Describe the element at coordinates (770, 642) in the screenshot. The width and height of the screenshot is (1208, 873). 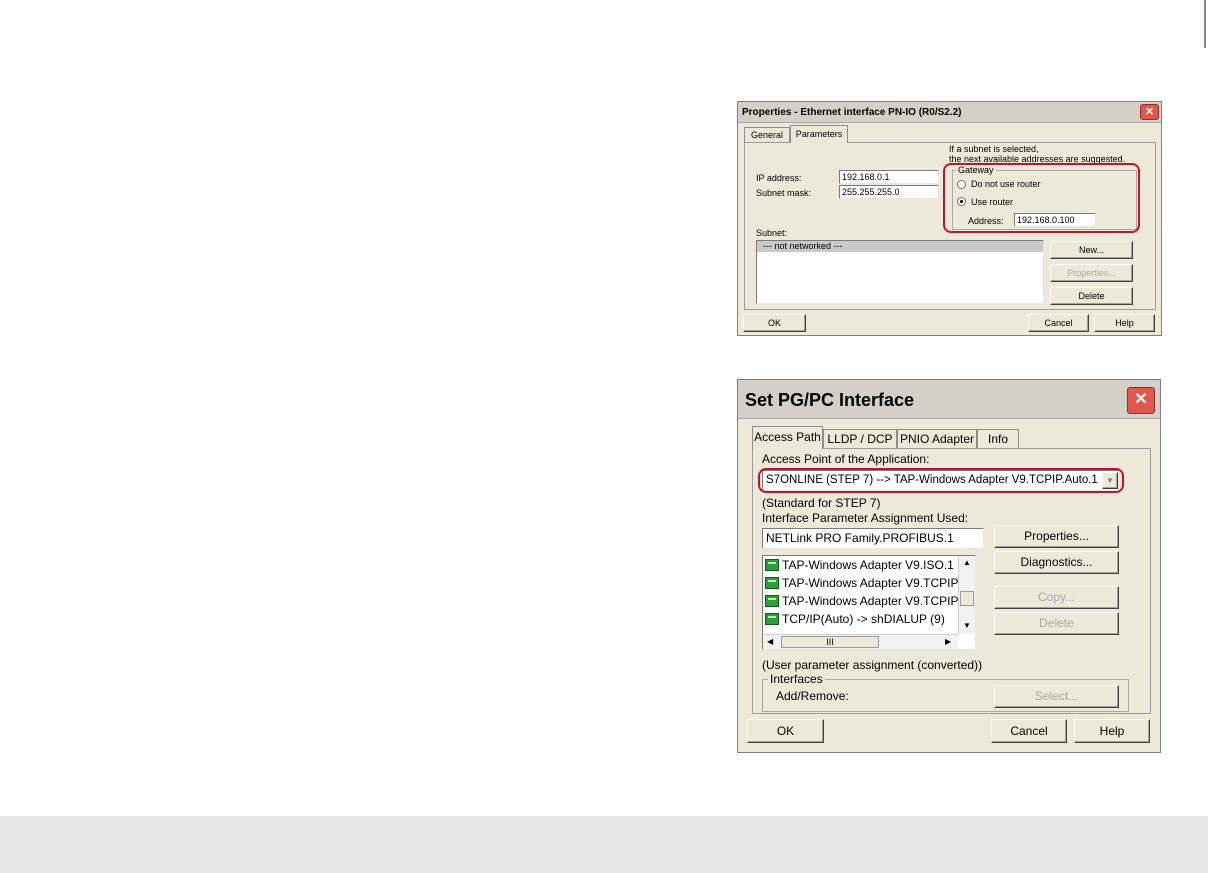
I see `scroll-left-icon: ◀` at that location.